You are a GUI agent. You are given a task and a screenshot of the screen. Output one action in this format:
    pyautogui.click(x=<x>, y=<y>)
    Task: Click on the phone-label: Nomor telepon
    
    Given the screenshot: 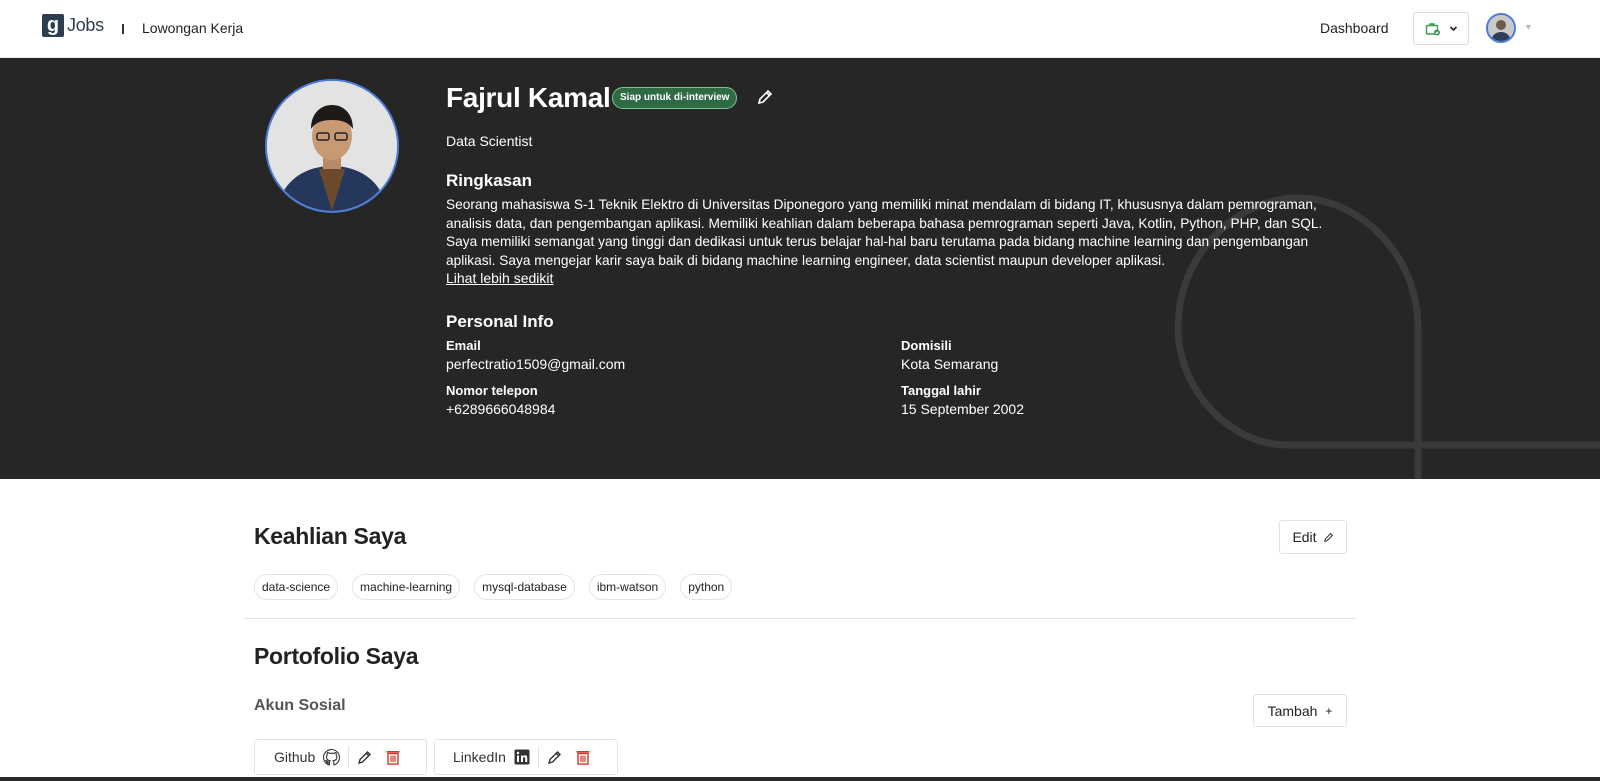 What is the action you would take?
    pyautogui.click(x=492, y=390)
    